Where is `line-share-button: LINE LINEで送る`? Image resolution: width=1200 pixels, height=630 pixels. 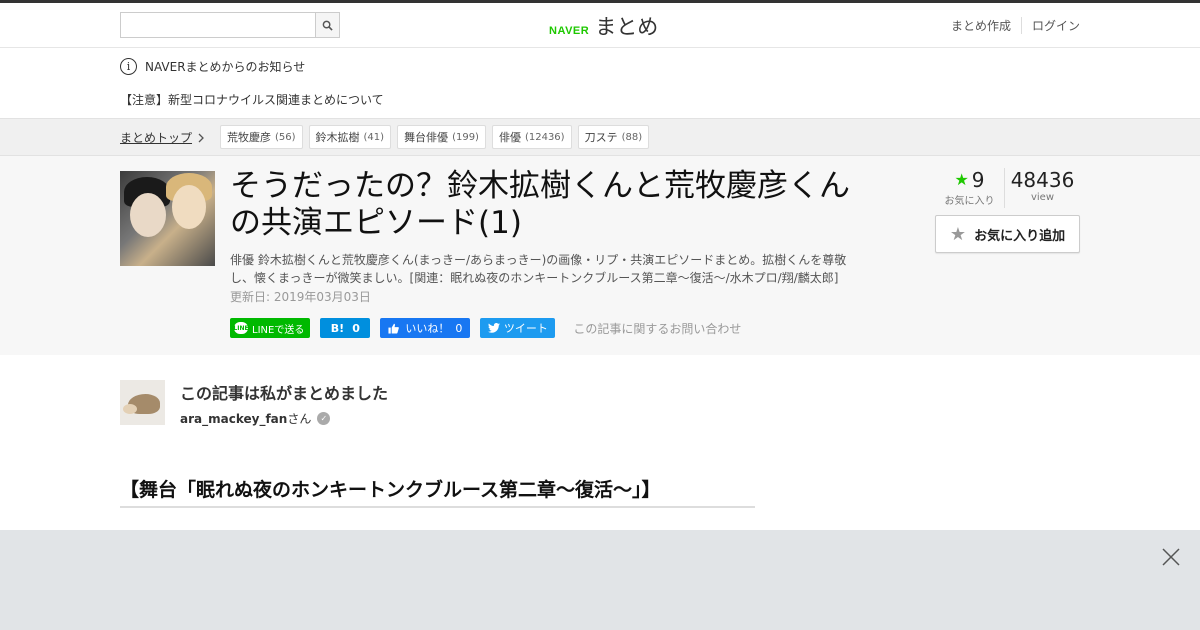 line-share-button: LINE LINEで送る is located at coordinates (270, 328).